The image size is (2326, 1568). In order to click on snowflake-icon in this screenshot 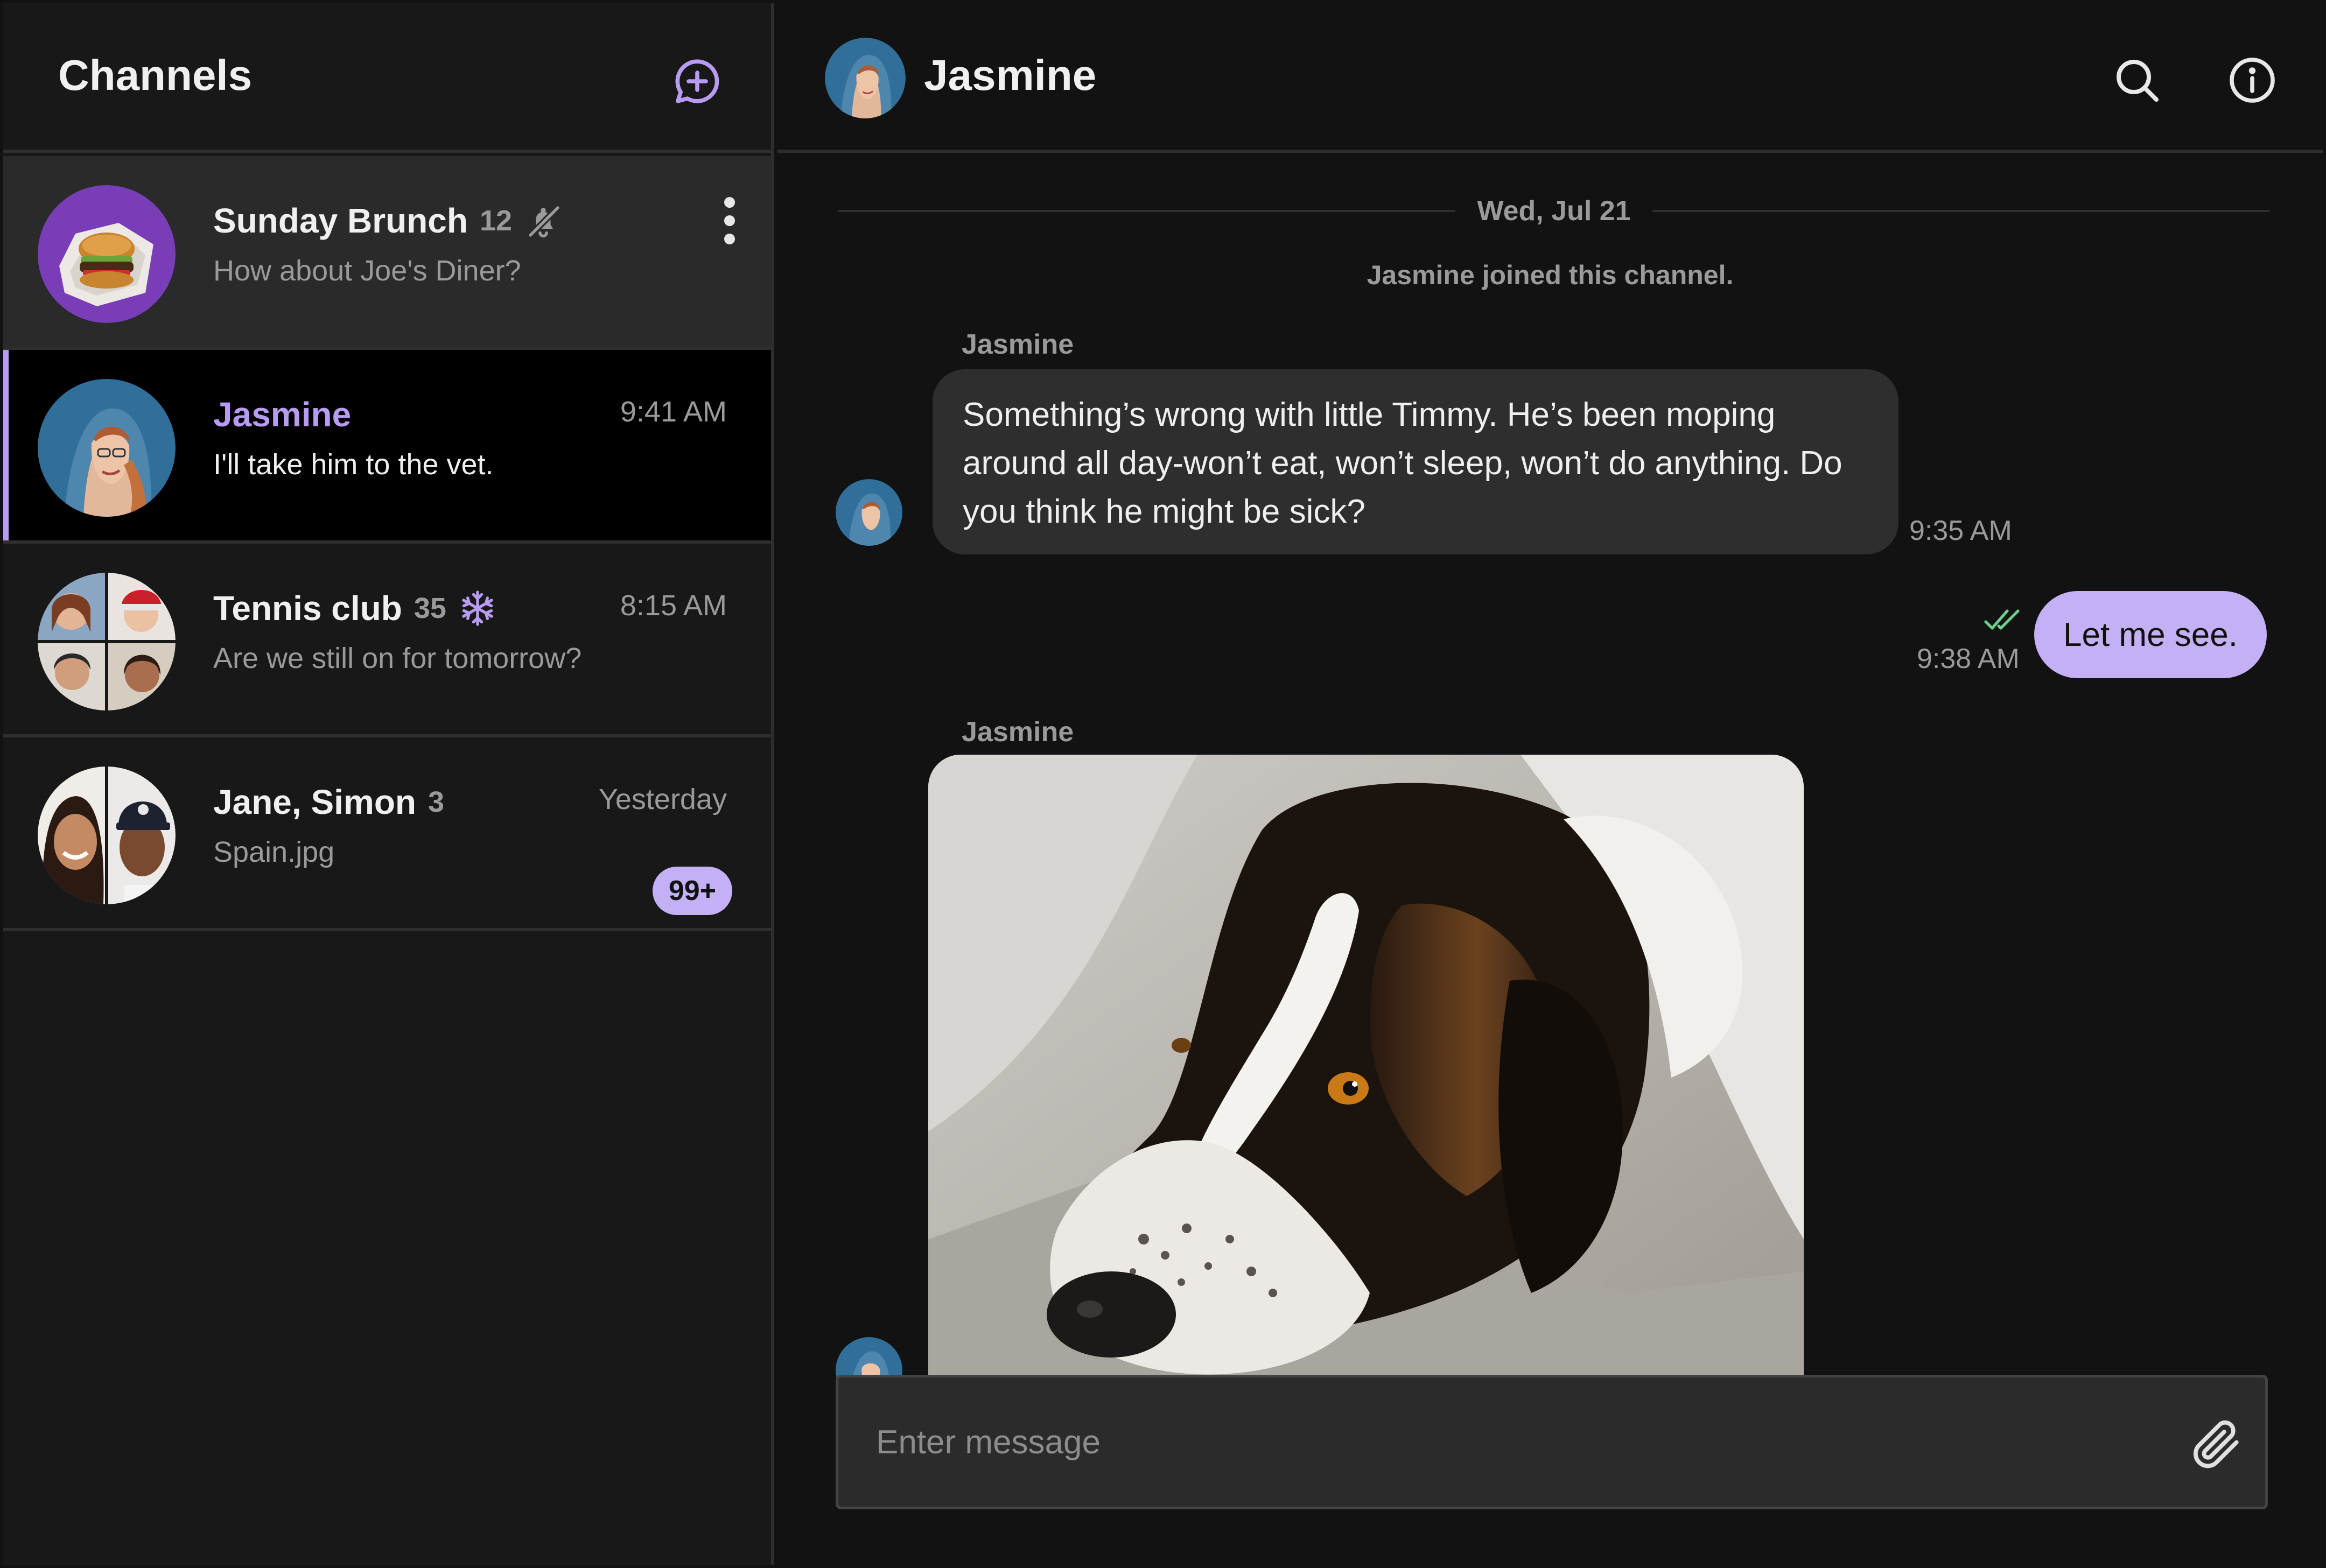, I will do `click(478, 608)`.